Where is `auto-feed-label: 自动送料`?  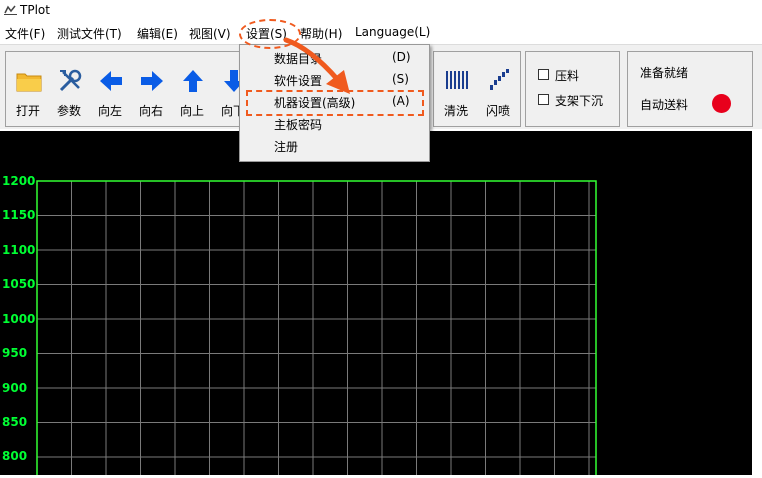 auto-feed-label: 自动送料 is located at coordinates (664, 104).